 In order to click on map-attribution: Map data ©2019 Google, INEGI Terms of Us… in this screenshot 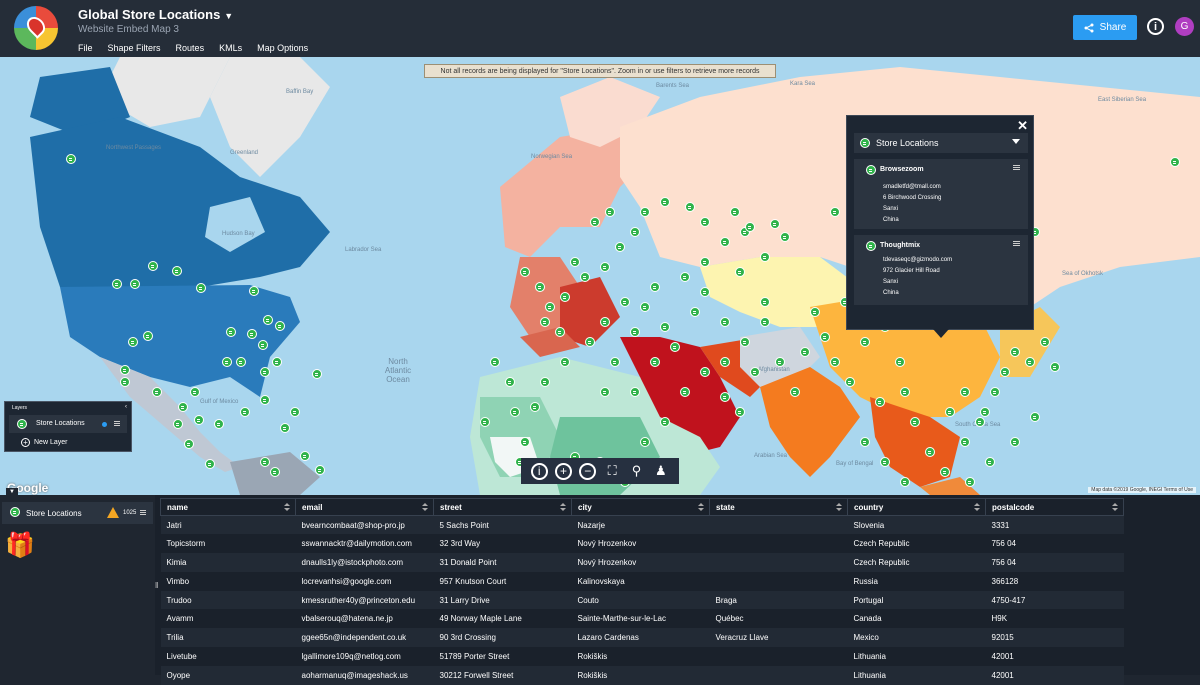, I will do `click(1142, 490)`.